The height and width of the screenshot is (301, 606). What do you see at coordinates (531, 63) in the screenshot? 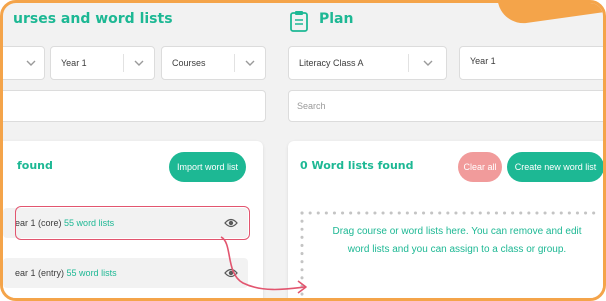
I see `plan-year-select: Year 1` at bounding box center [531, 63].